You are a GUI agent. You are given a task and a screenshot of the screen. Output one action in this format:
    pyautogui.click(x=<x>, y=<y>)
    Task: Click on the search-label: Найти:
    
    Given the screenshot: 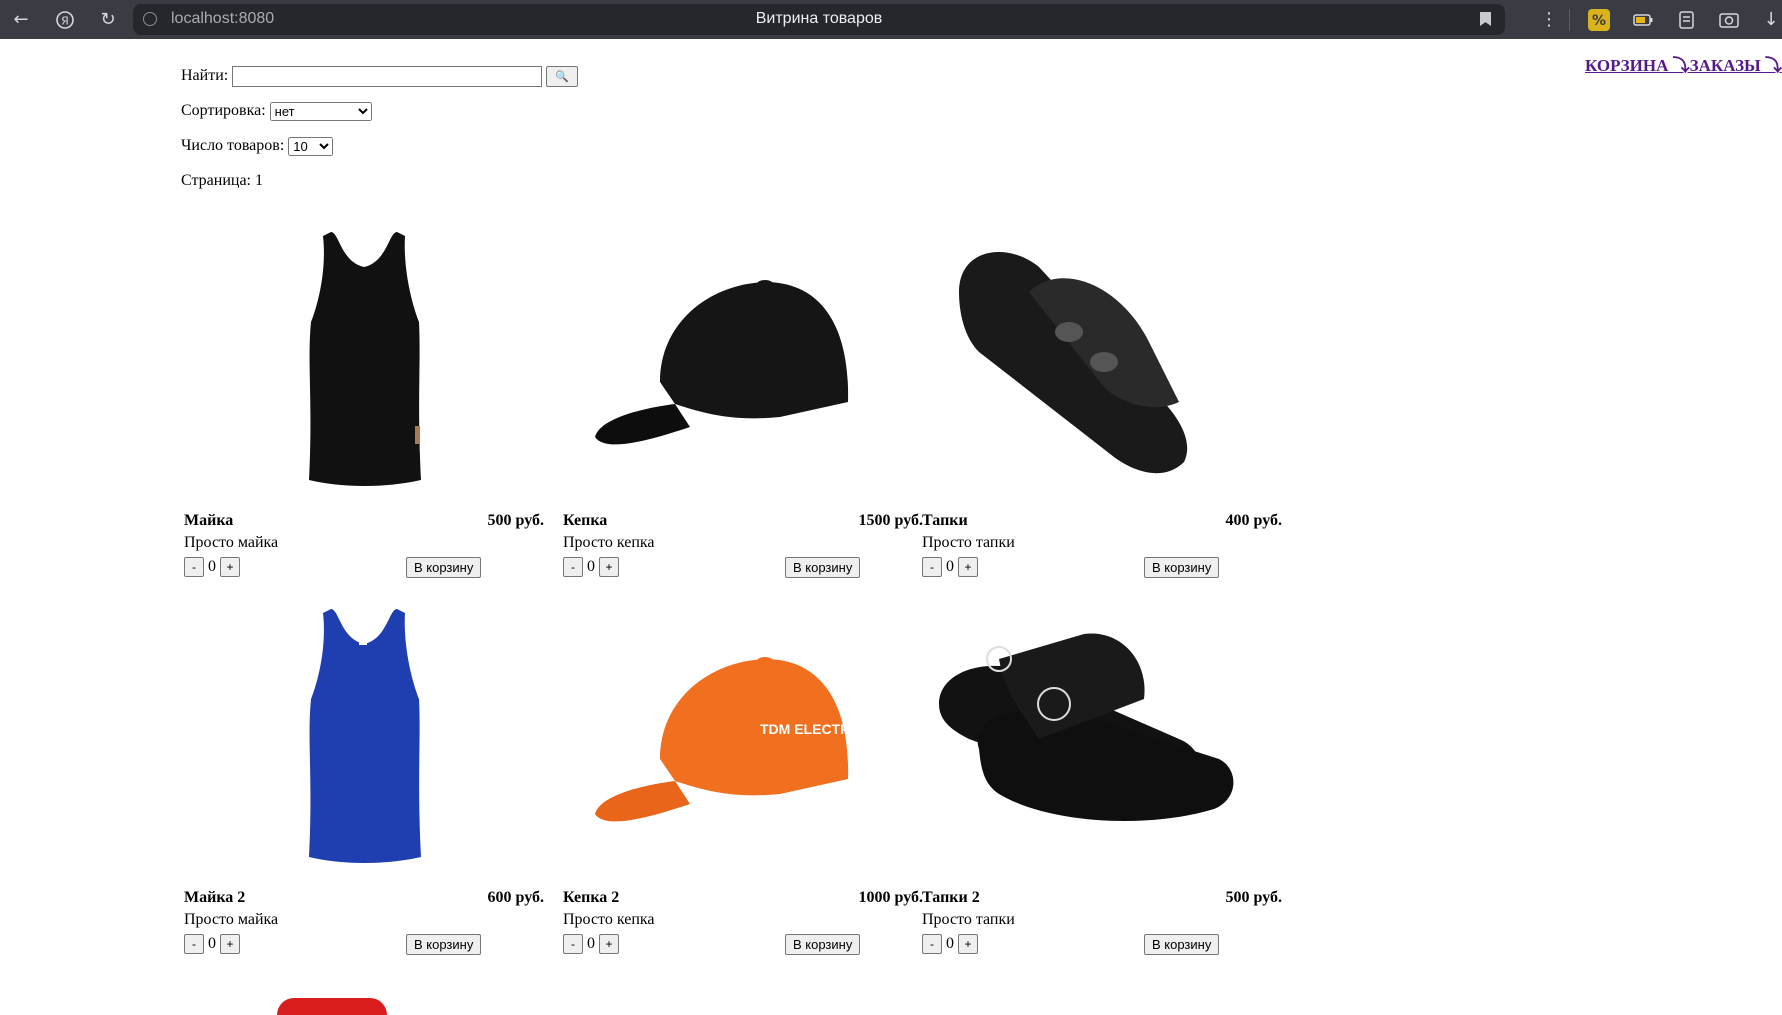 What is the action you would take?
    pyautogui.click(x=205, y=76)
    